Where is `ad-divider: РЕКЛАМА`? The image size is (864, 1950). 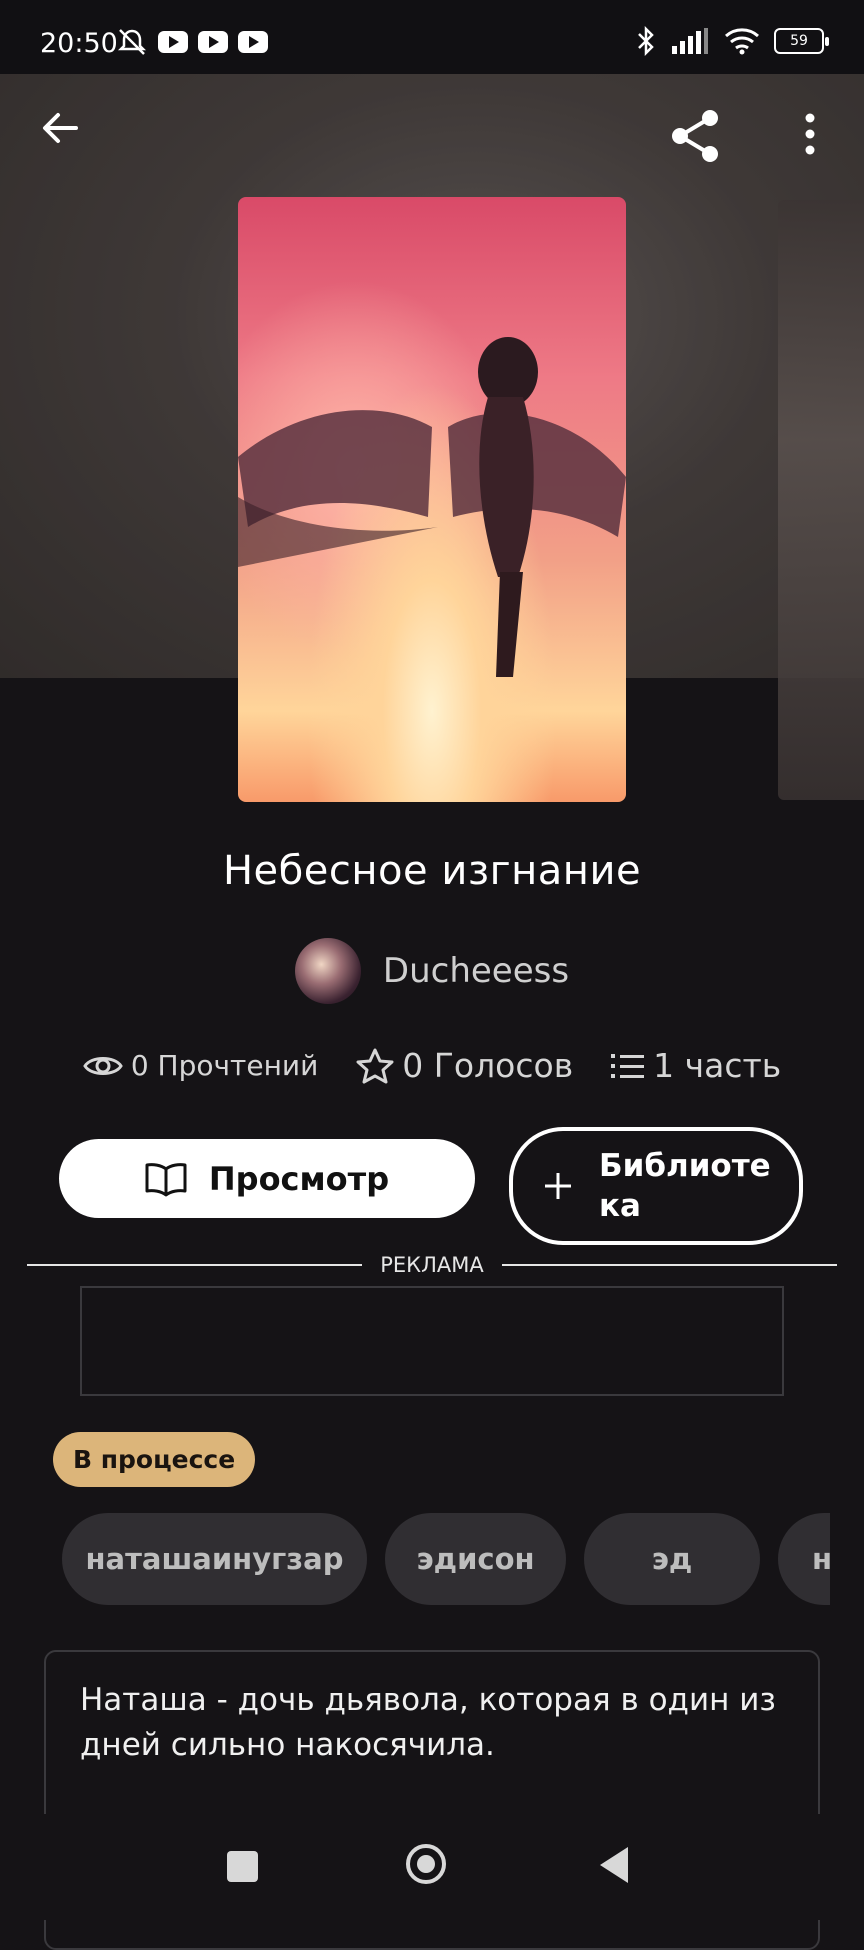
ad-divider: РЕКЛАМА is located at coordinates (432, 1266).